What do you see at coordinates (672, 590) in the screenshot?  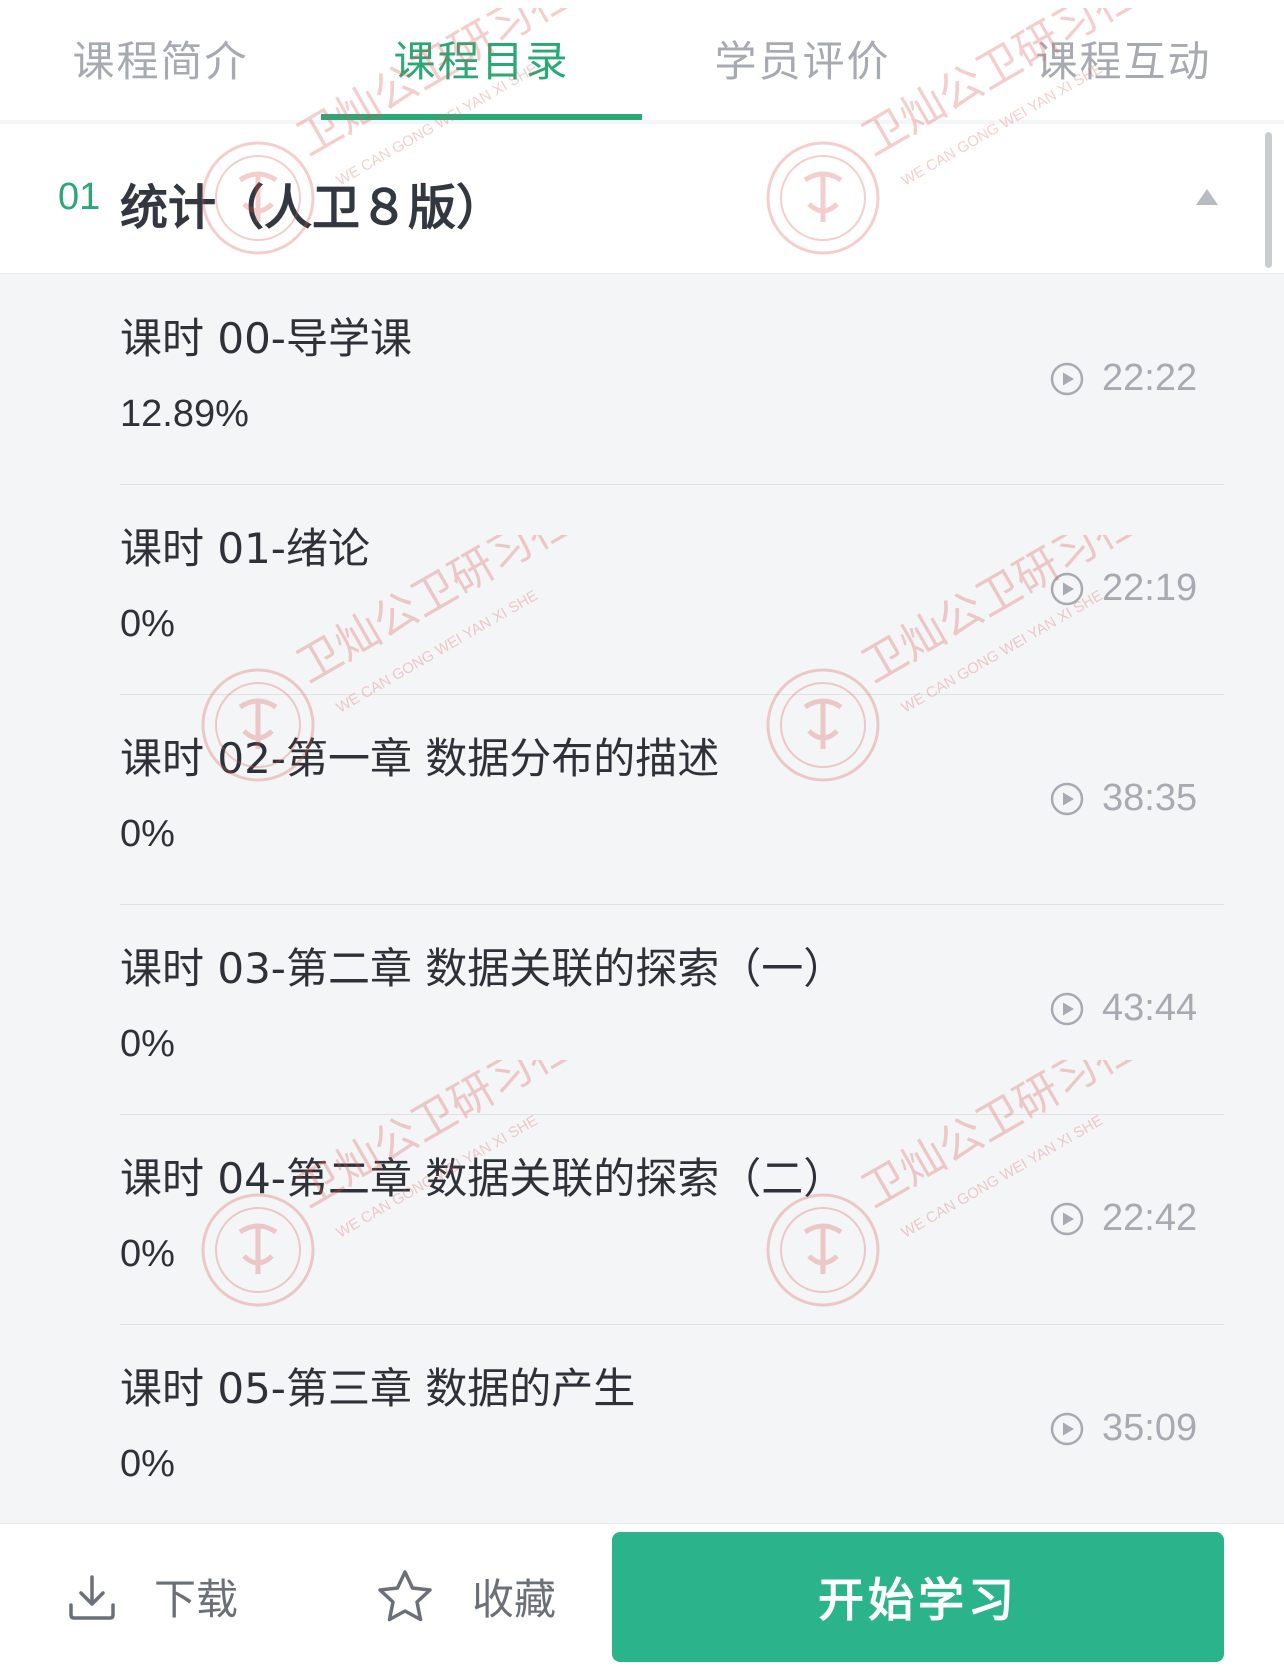 I see `list-item: 课时 01-绪论 0% 22:19` at bounding box center [672, 590].